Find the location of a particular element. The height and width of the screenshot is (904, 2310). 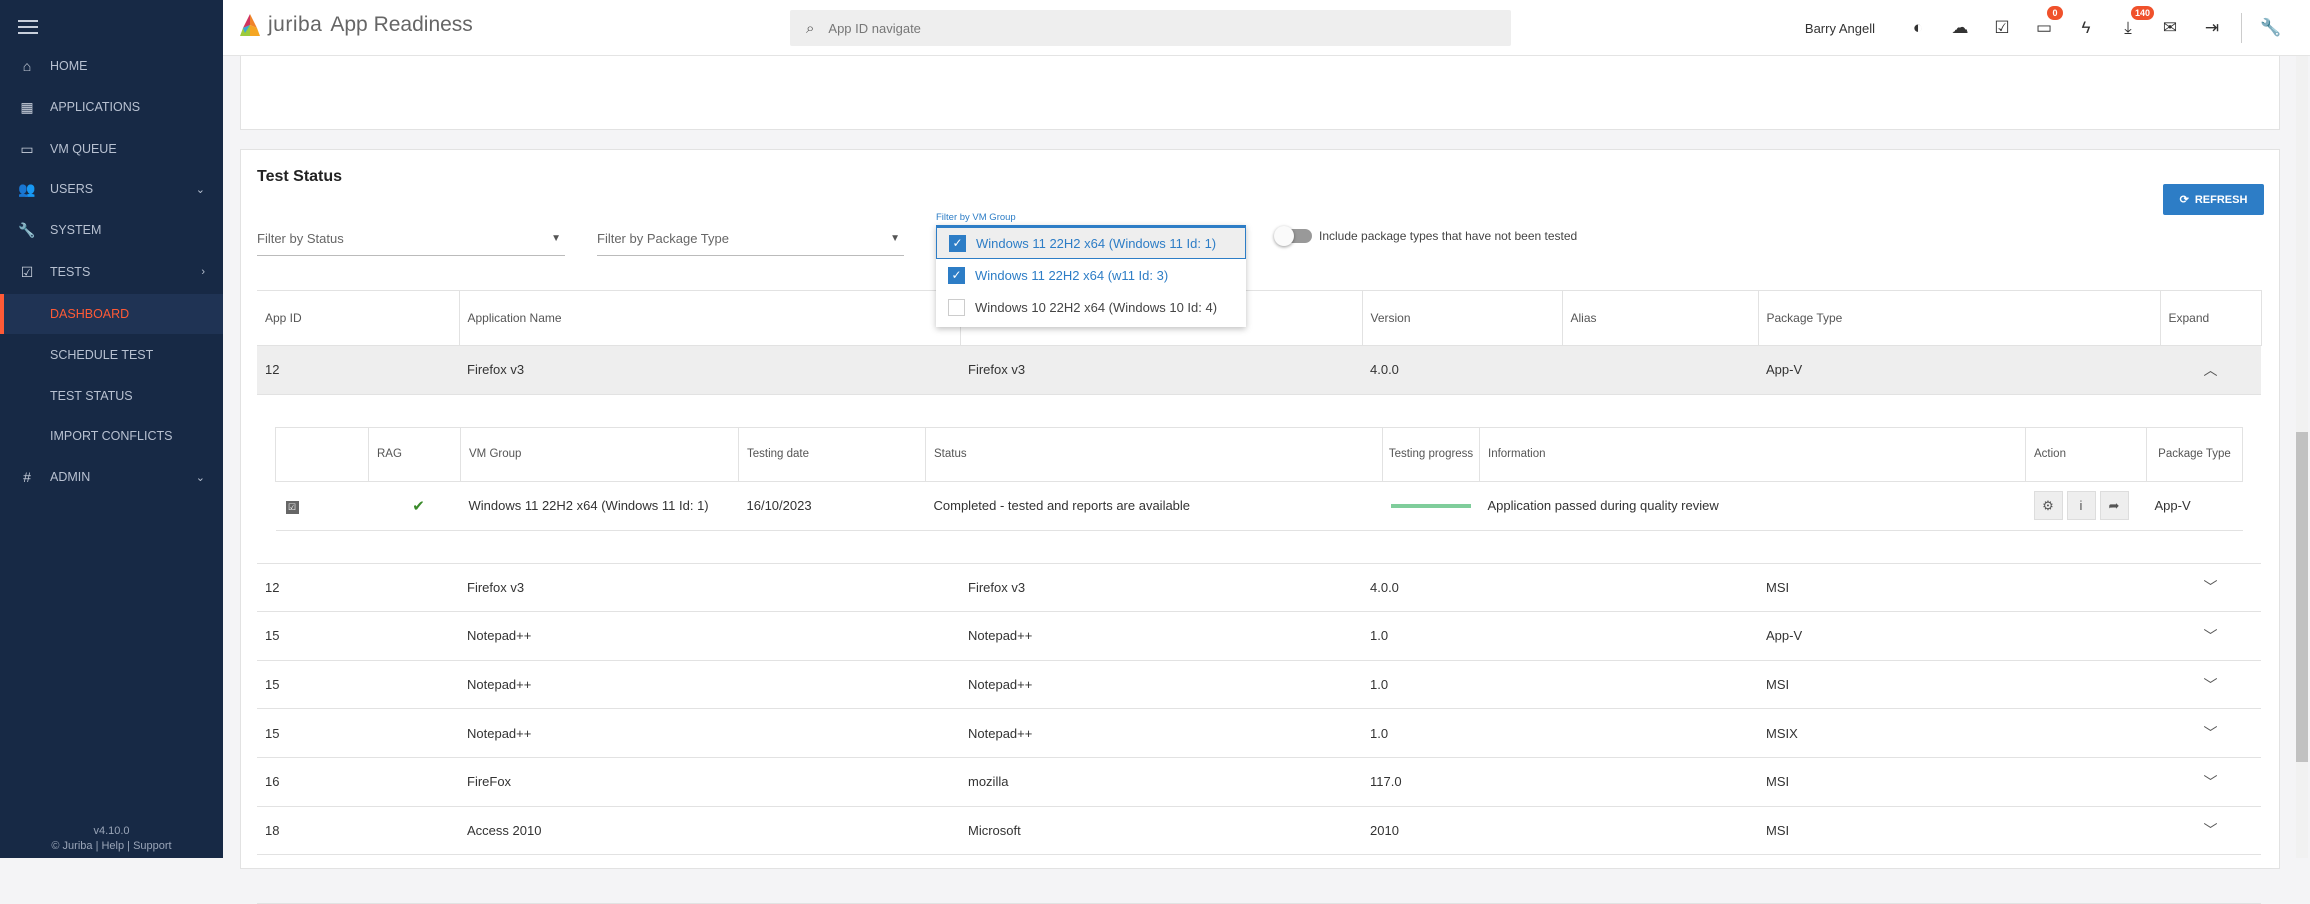

monitor-badge: 0 is located at coordinates (2055, 13).